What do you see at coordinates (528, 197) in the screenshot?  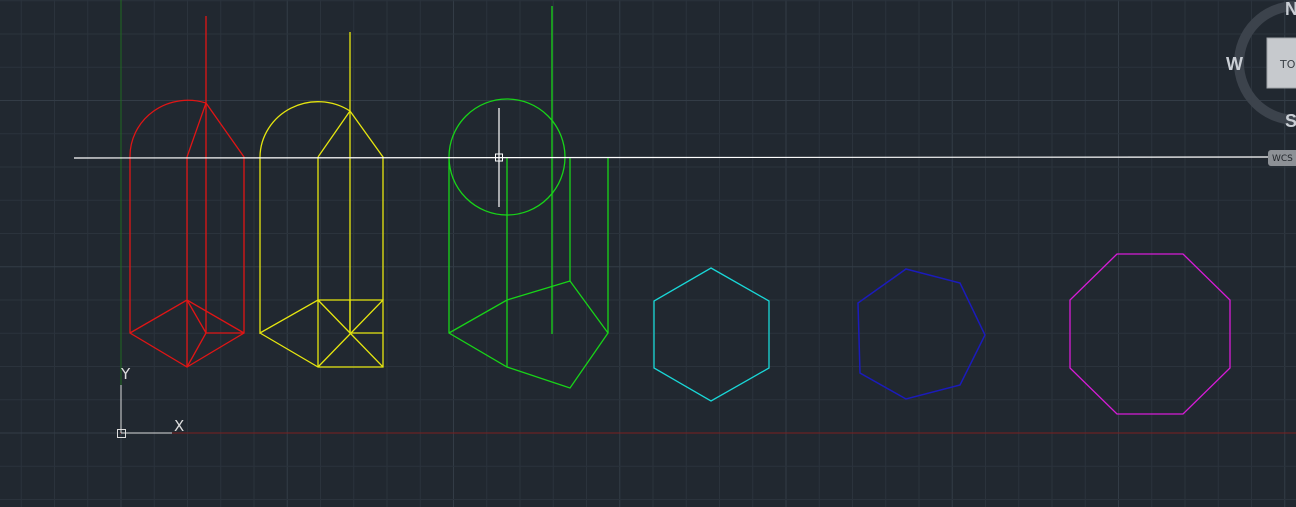 I see `green-prism` at bounding box center [528, 197].